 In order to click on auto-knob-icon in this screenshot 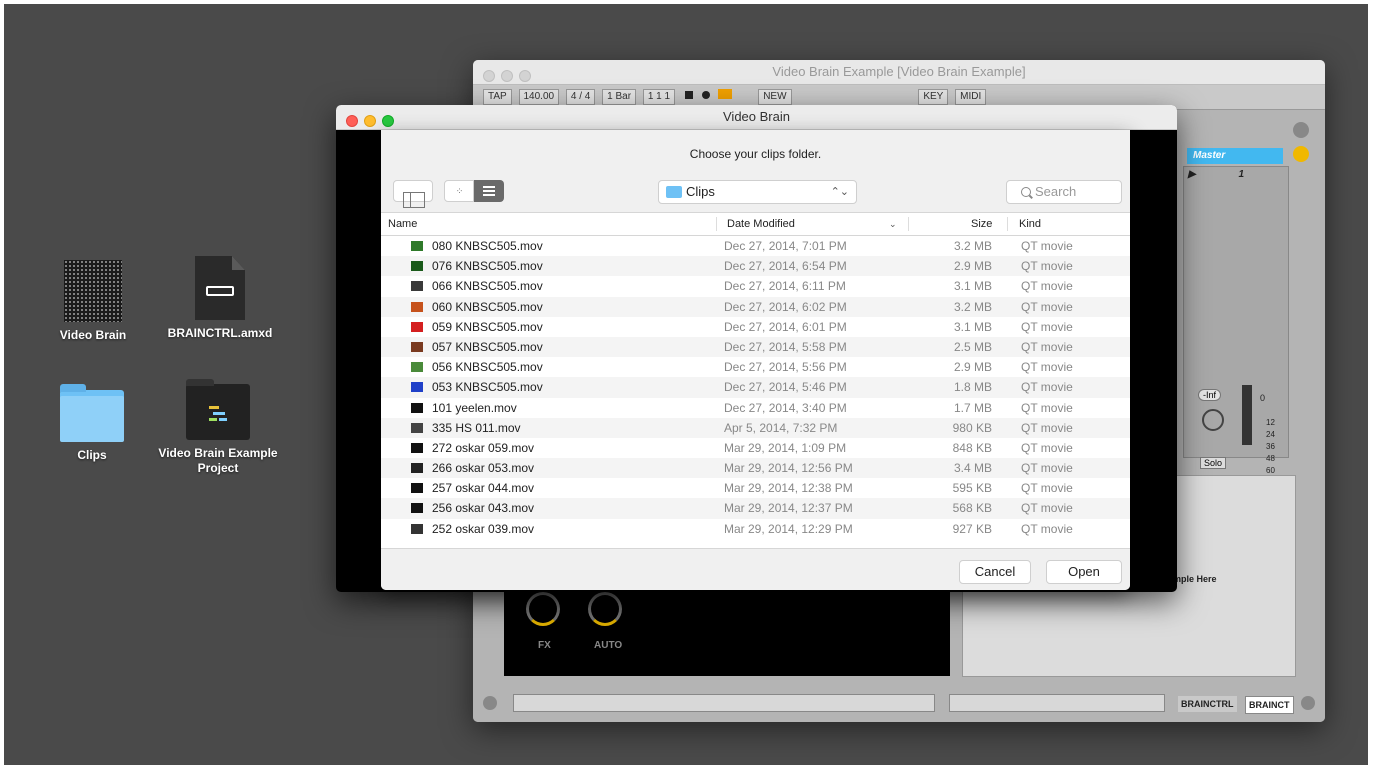, I will do `click(605, 609)`.